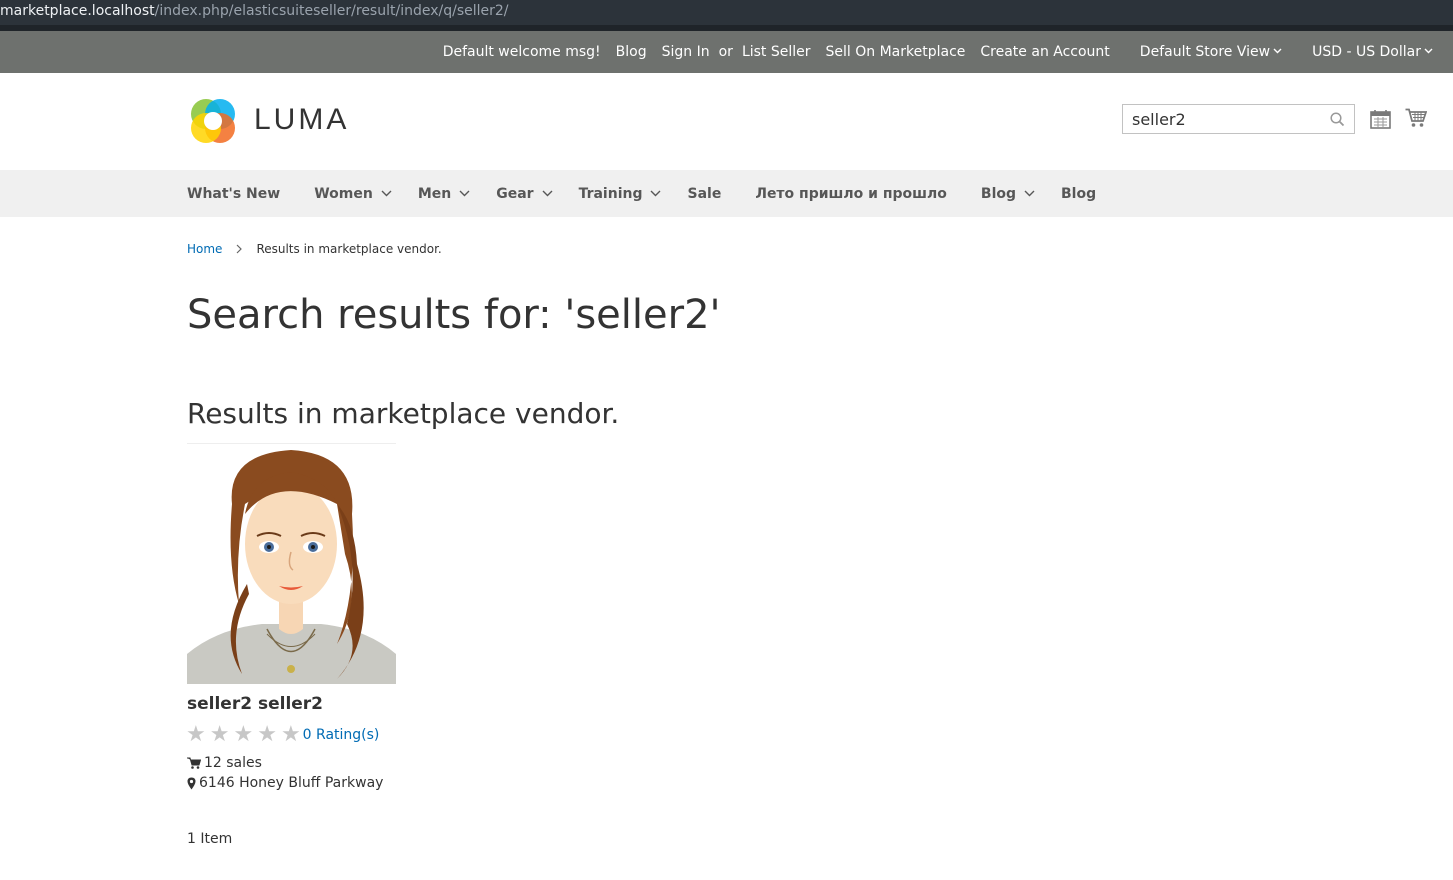  I want to click on nav-item: Лето пришло и прошло, so click(851, 194).